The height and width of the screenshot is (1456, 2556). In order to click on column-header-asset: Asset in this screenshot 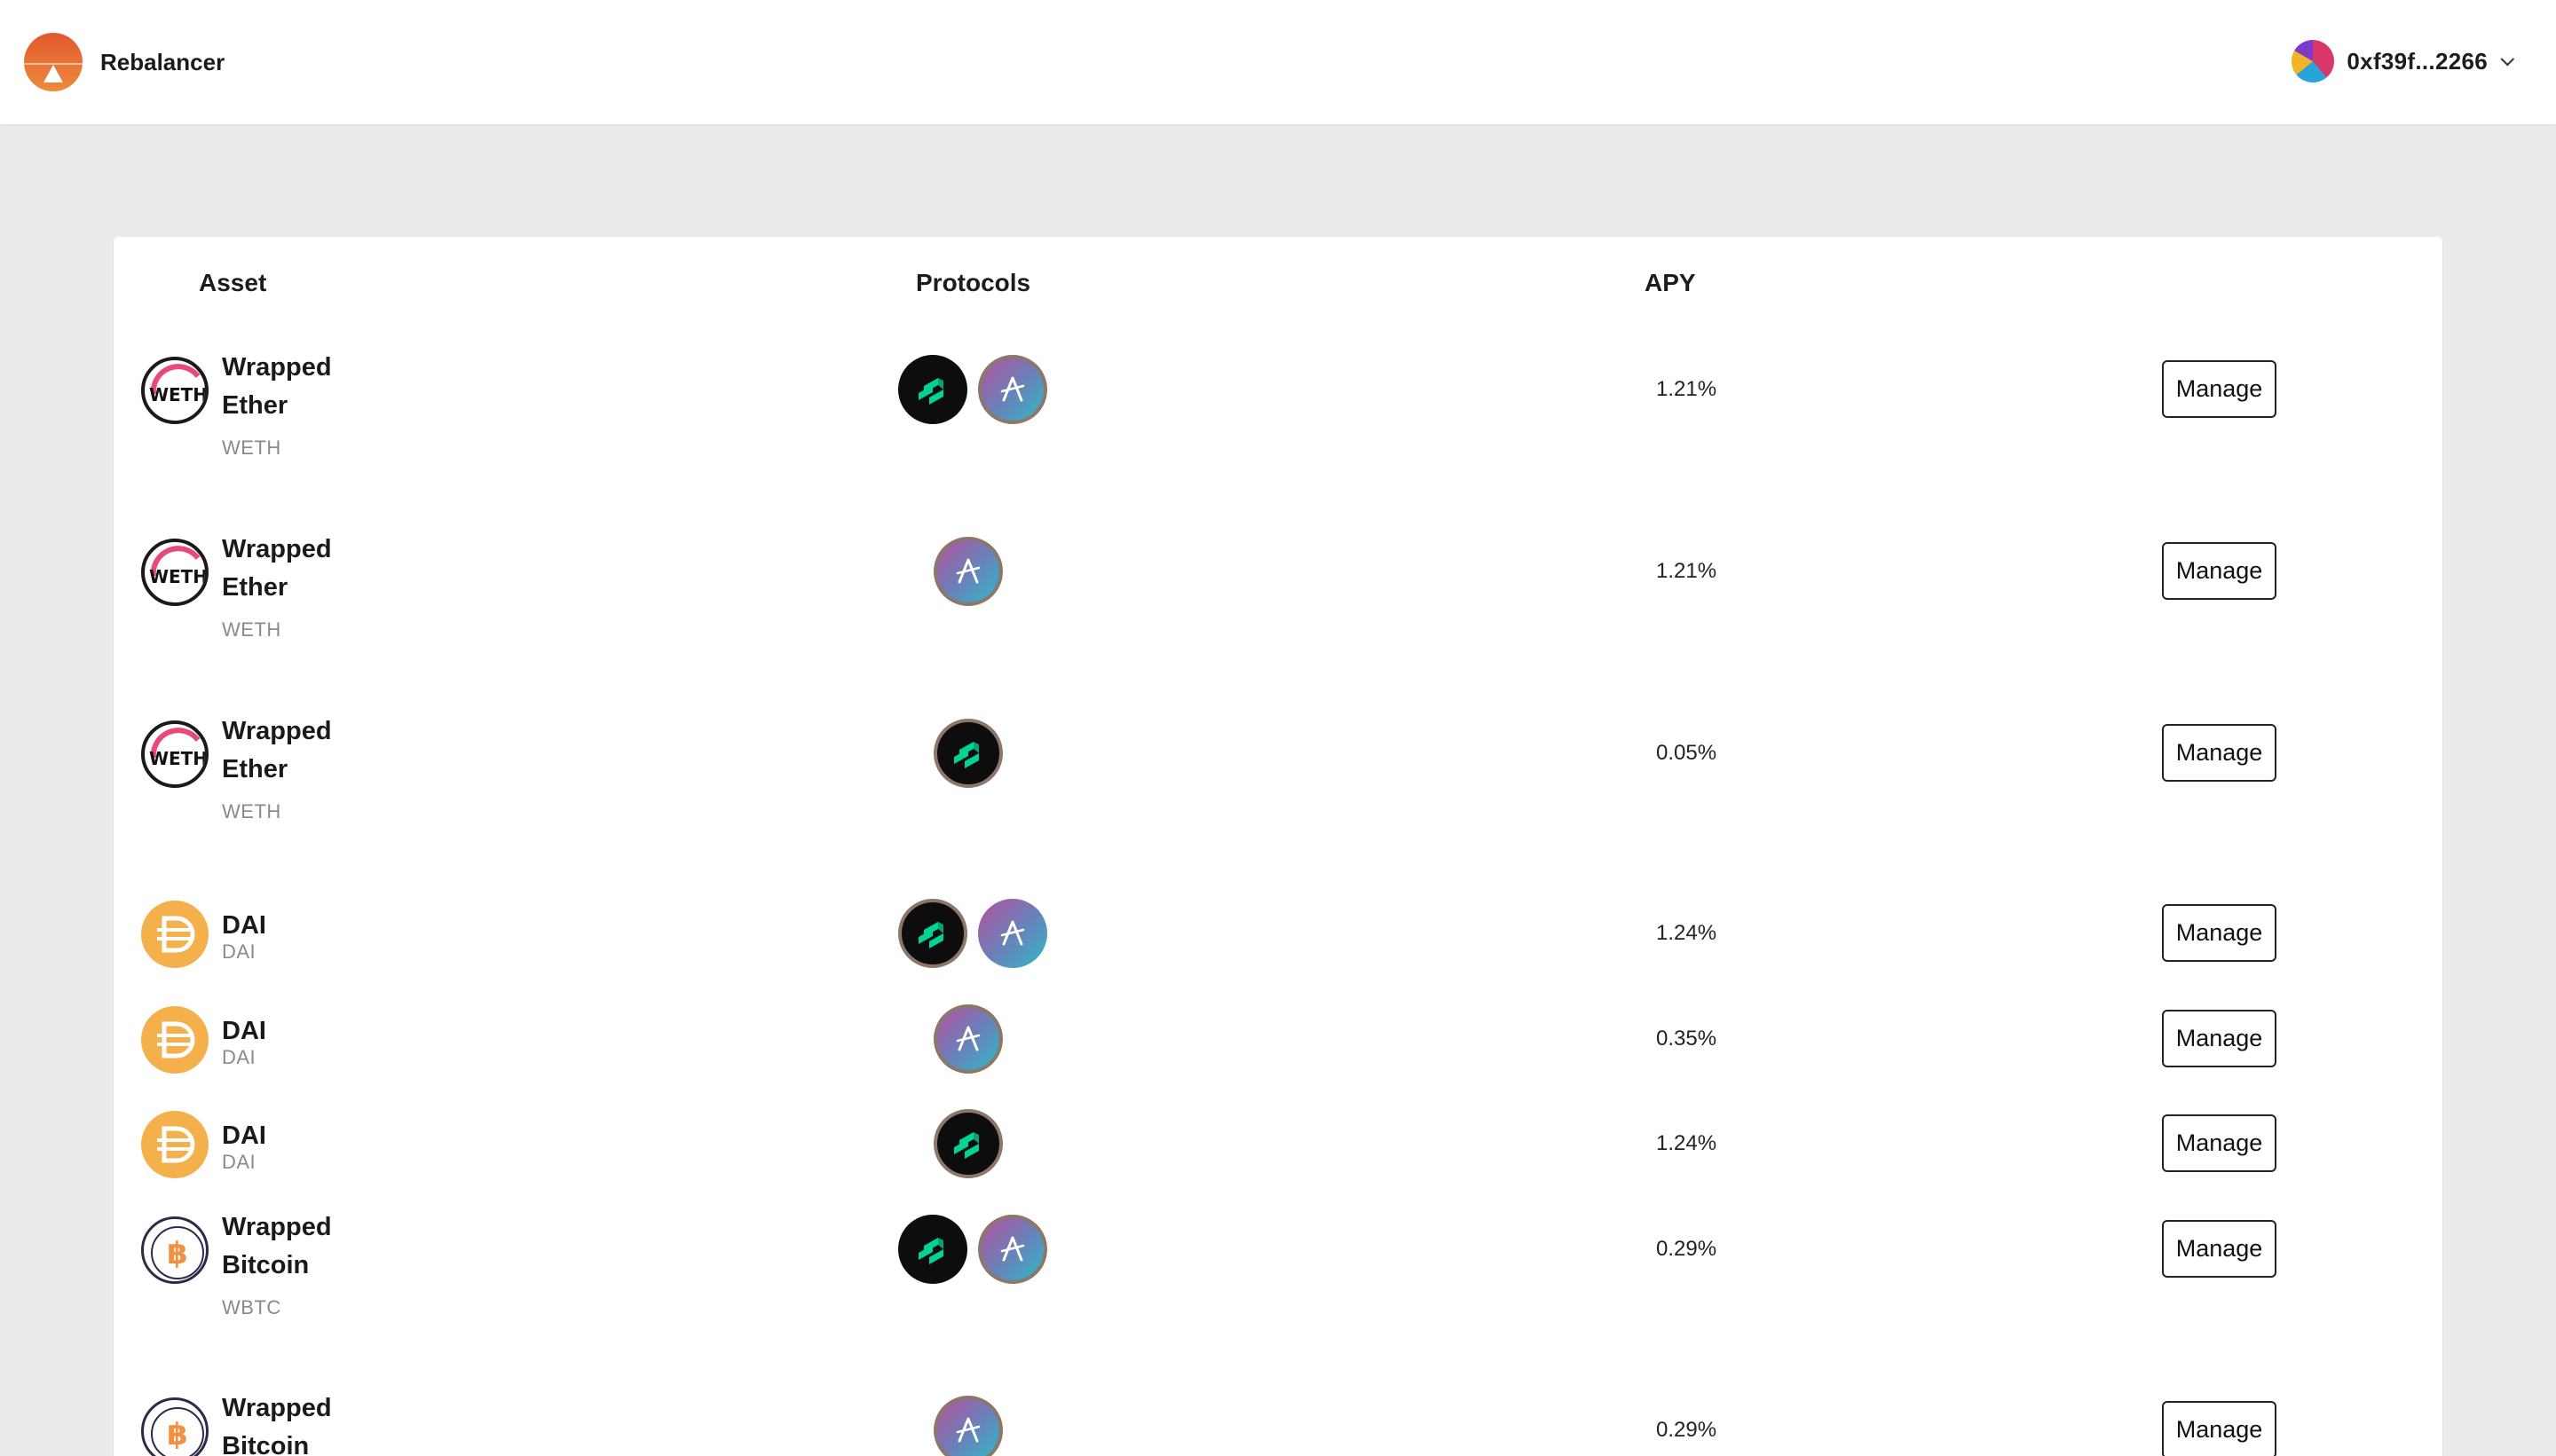, I will do `click(233, 282)`.